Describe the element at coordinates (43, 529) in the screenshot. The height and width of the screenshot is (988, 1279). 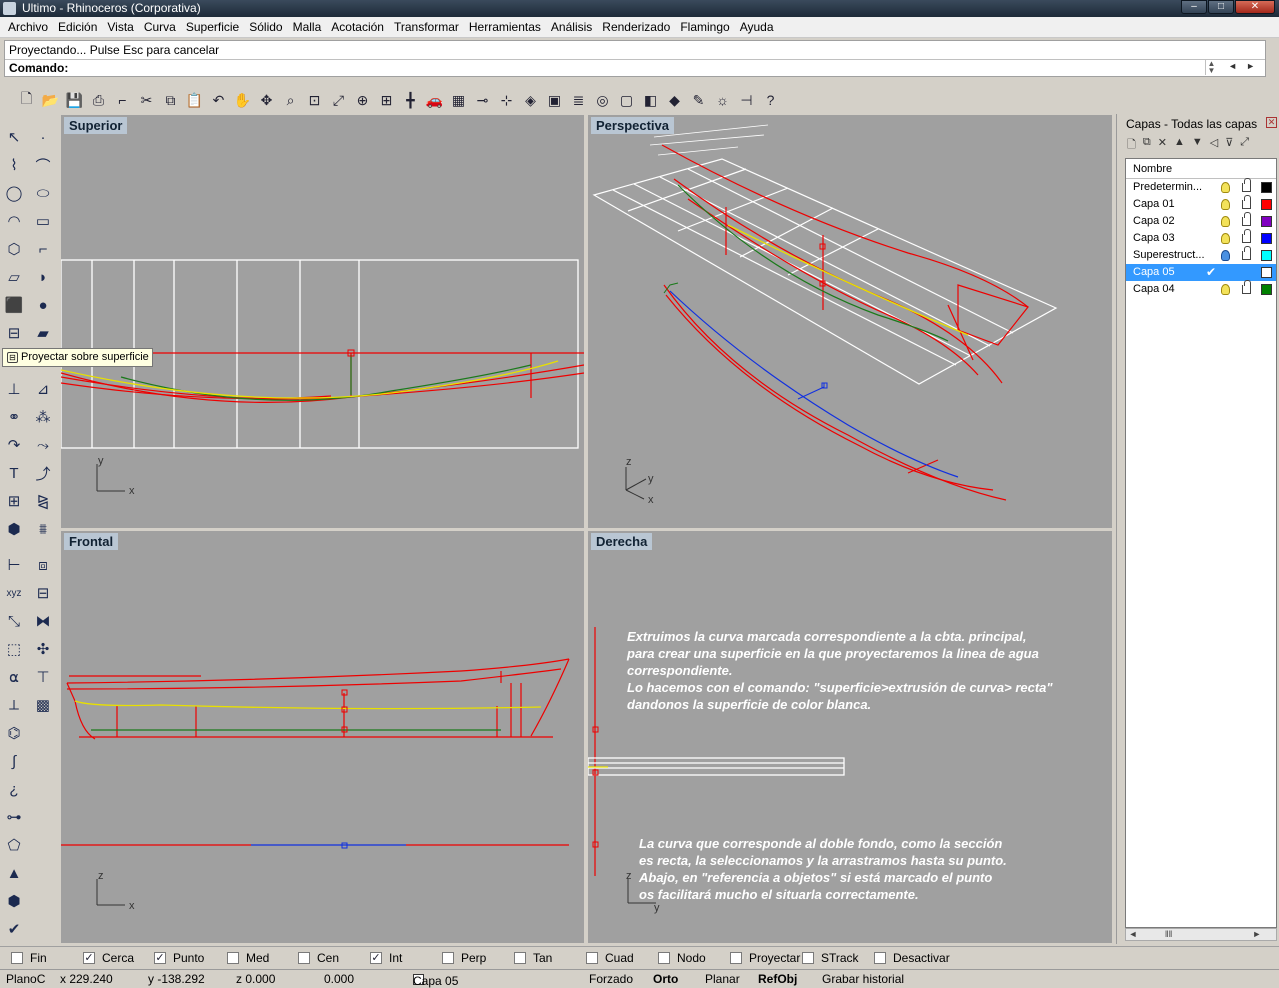
I see `contour-icon: ⩩` at that location.